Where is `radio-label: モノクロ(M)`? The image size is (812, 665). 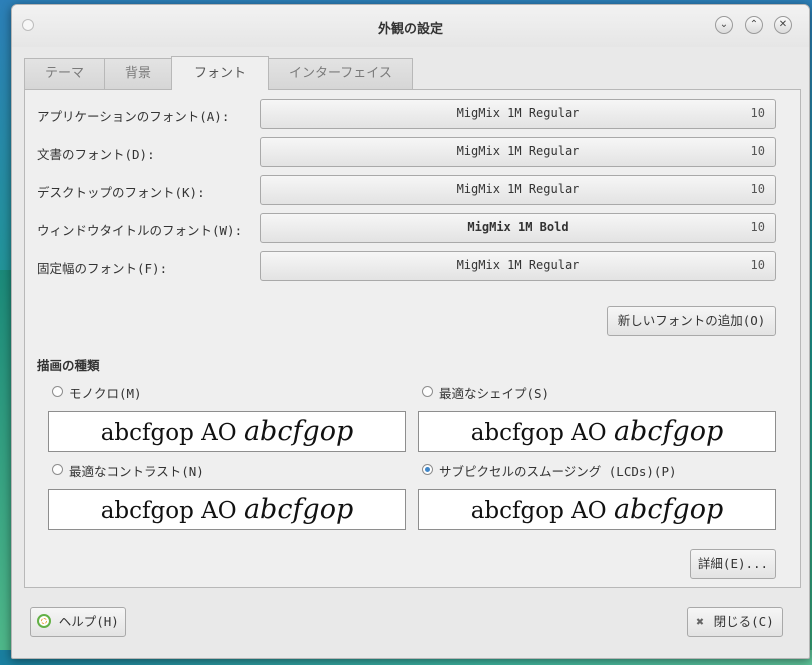 radio-label: モノクロ(M) is located at coordinates (105, 393).